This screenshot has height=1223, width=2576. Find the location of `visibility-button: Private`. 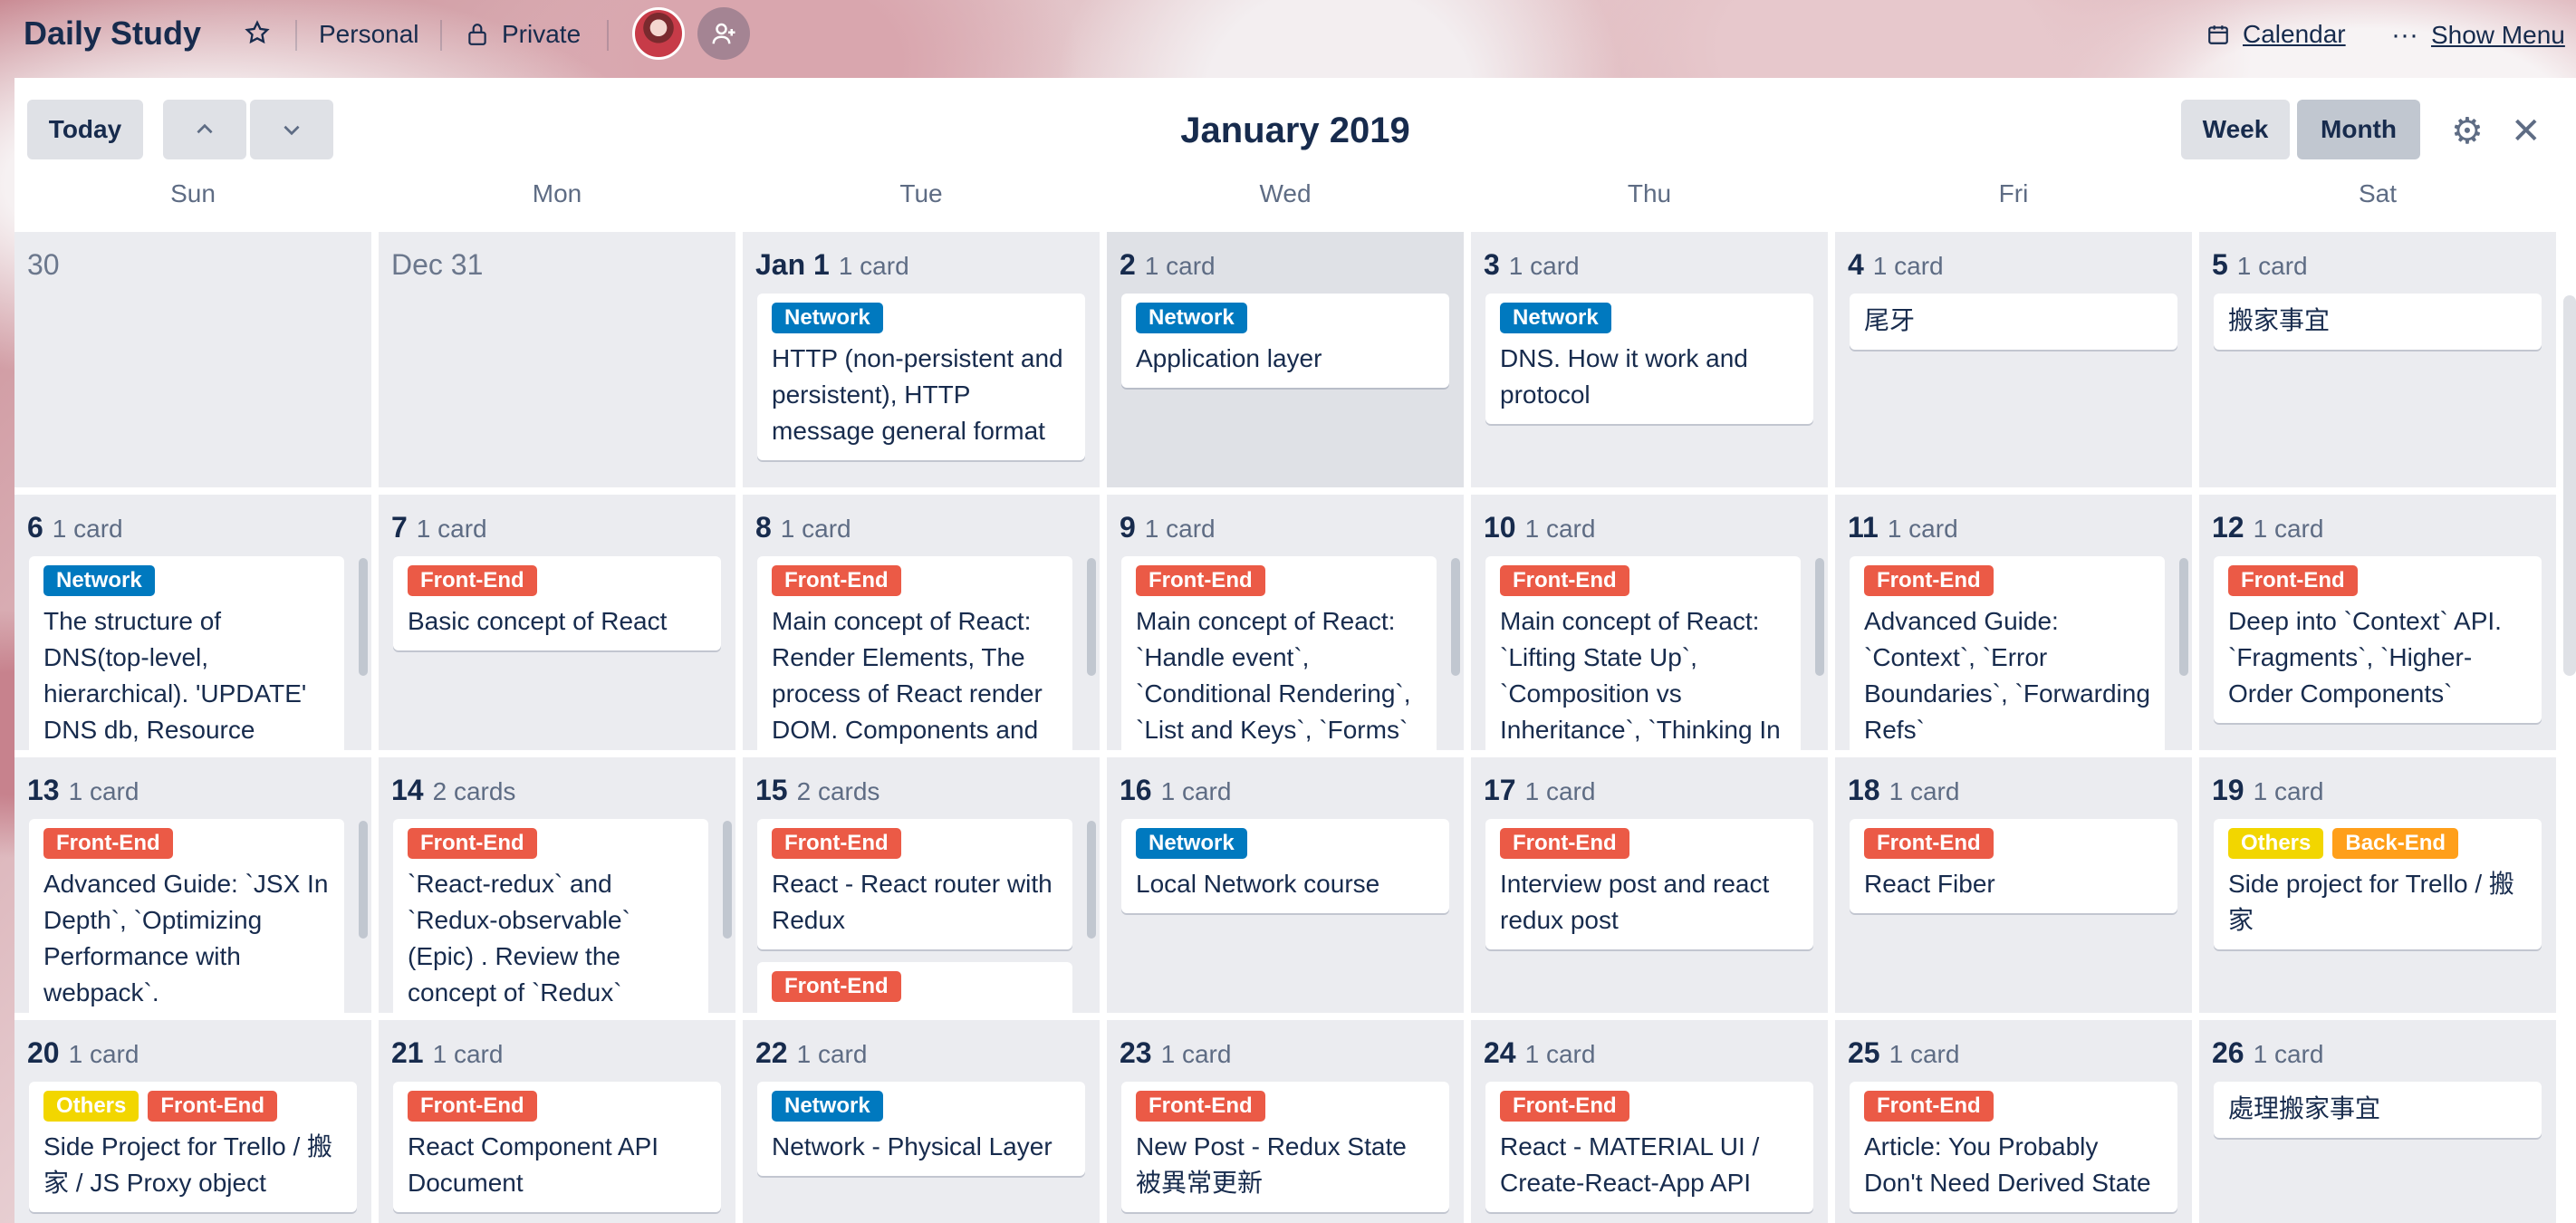

visibility-button: Private is located at coordinates (523, 34).